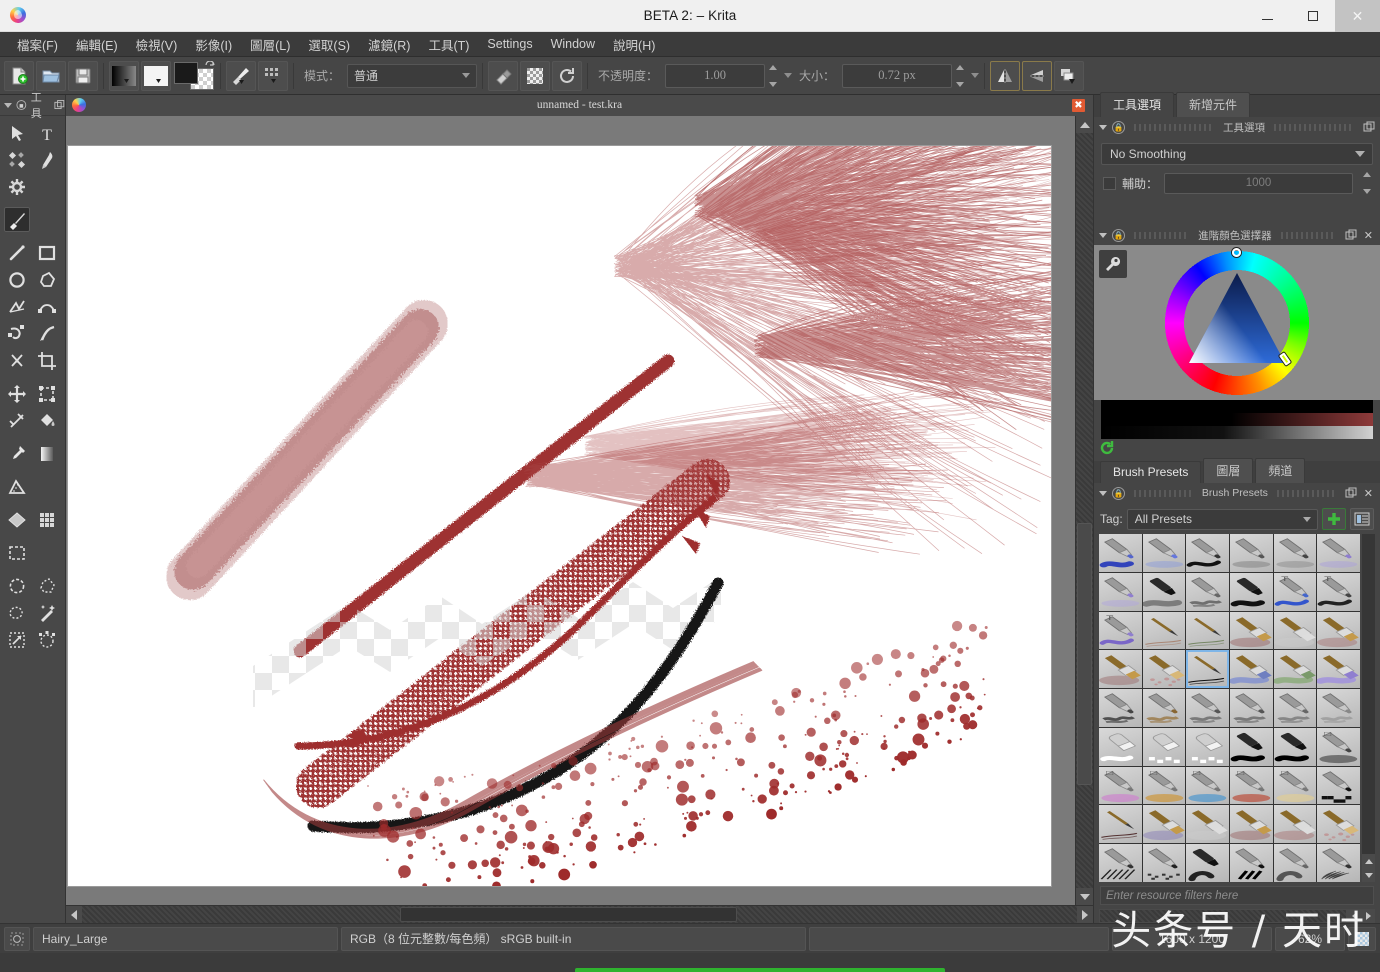 This screenshot has height=972, width=1380. What do you see at coordinates (17, 453) in the screenshot?
I see `tool-color-picker` at bounding box center [17, 453].